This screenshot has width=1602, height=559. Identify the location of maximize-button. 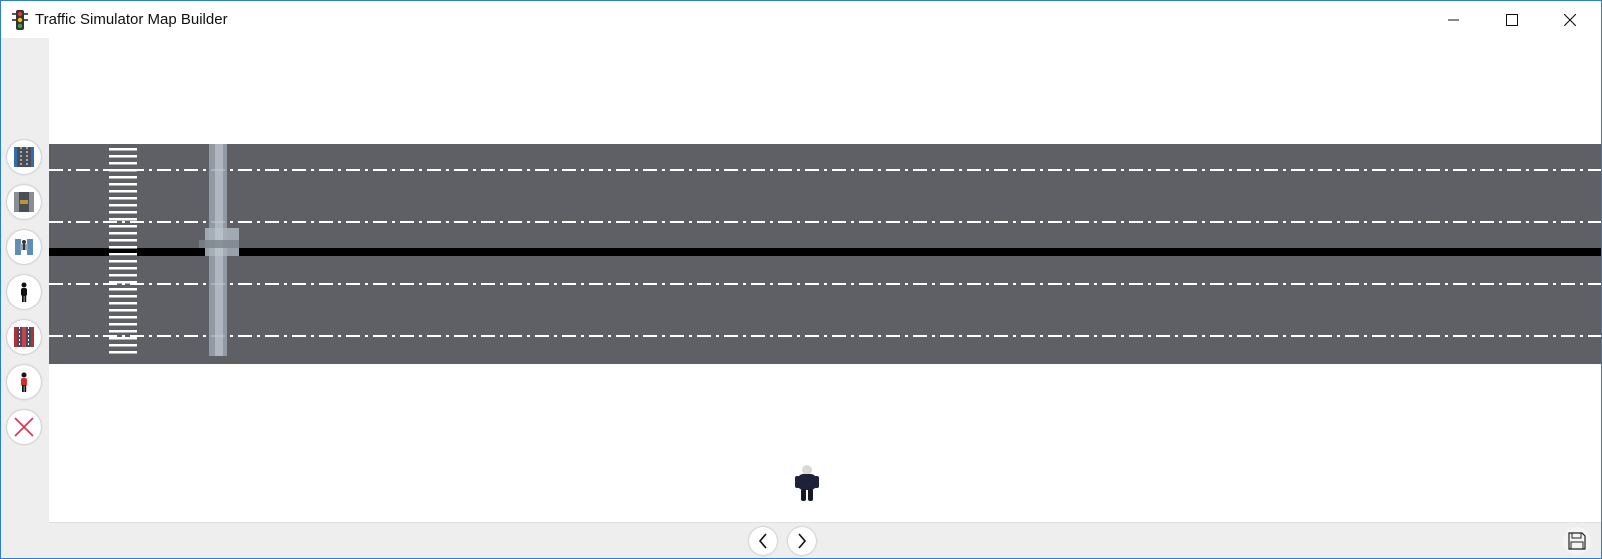
(1512, 19).